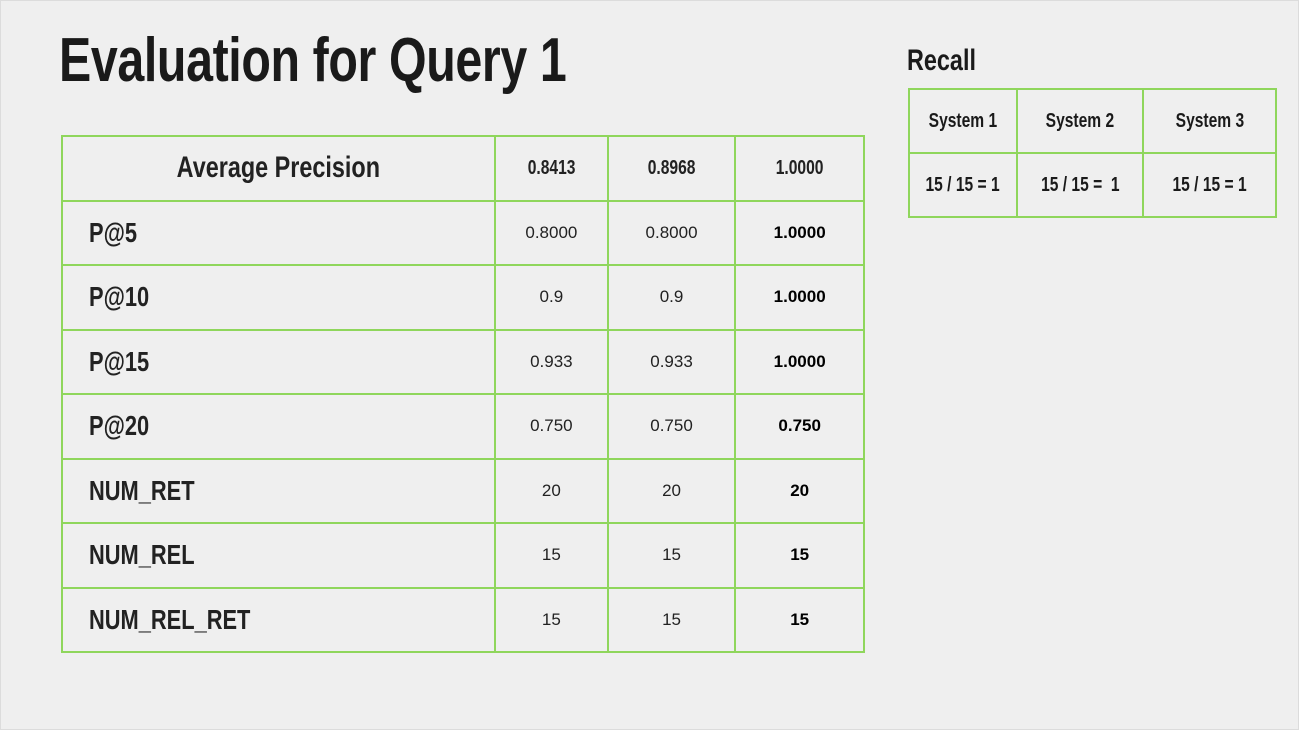 This screenshot has height=730, width=1299. I want to click on table-header-row: Average Precision 0.8413 0.8968 1.0000, so click(462, 168).